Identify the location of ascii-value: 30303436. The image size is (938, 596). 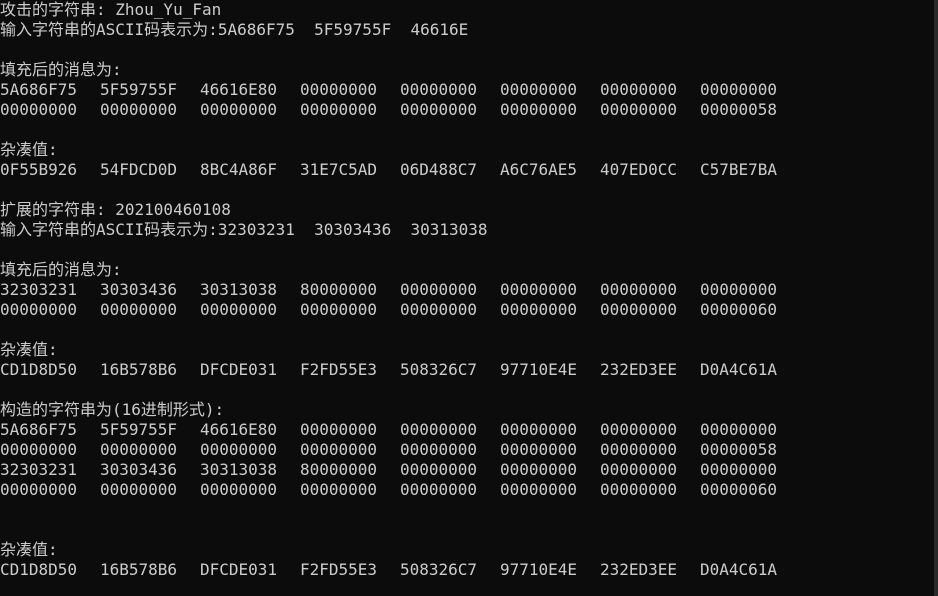
(353, 229).